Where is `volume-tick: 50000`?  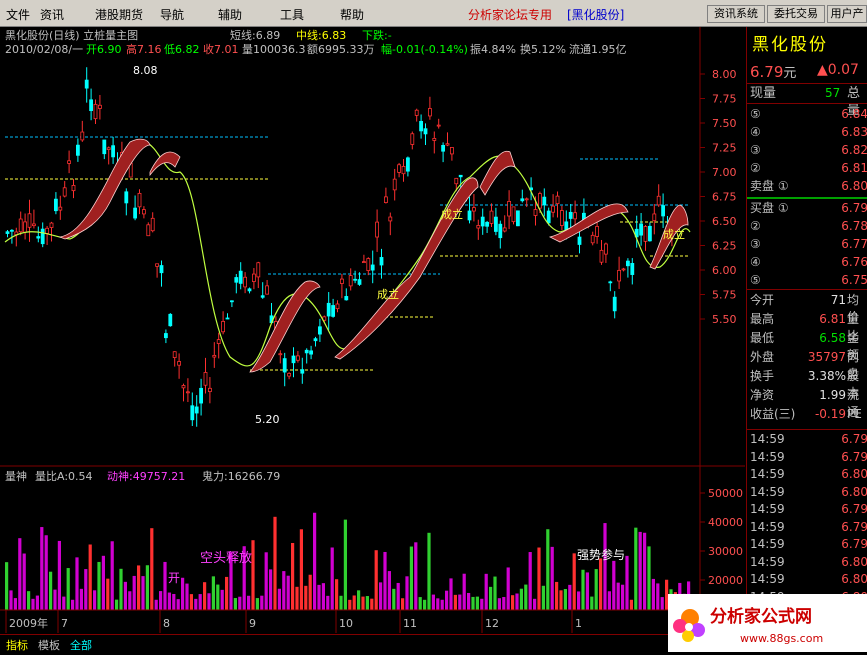
volume-tick: 50000 is located at coordinates (725, 493).